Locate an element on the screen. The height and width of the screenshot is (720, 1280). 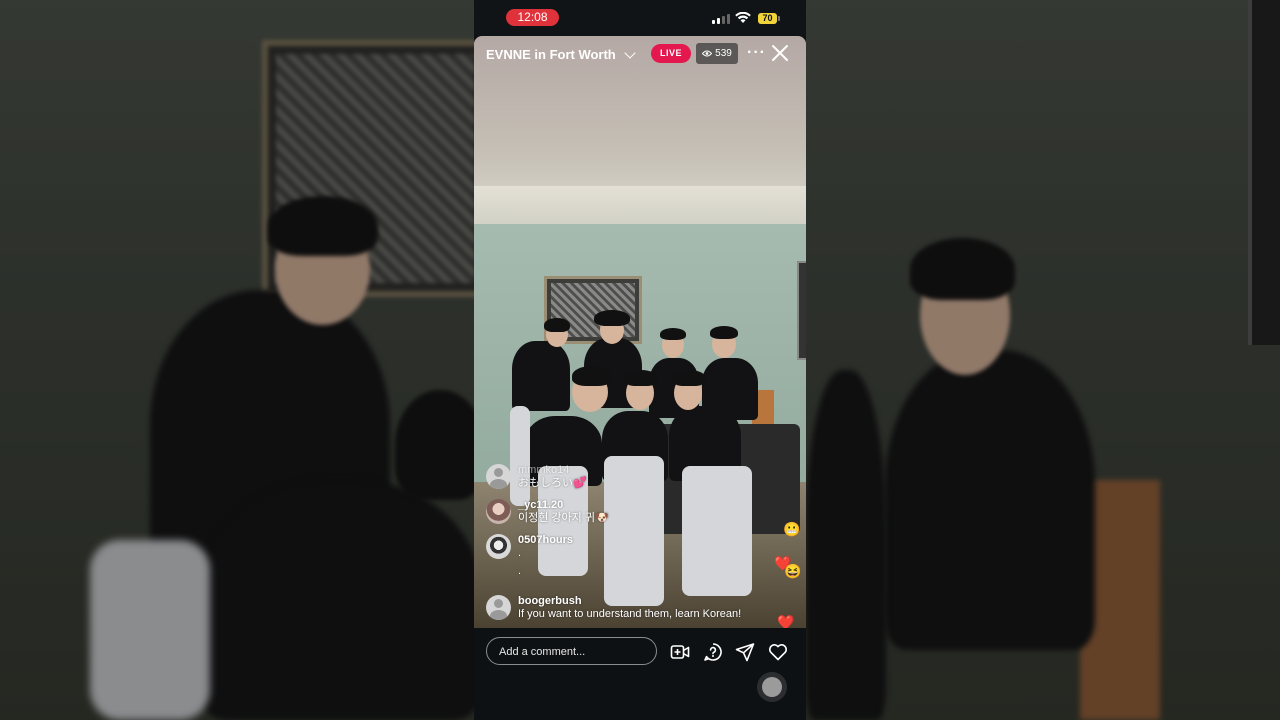
live-title: EVNNE in Fort Worth is located at coordinates (551, 54).